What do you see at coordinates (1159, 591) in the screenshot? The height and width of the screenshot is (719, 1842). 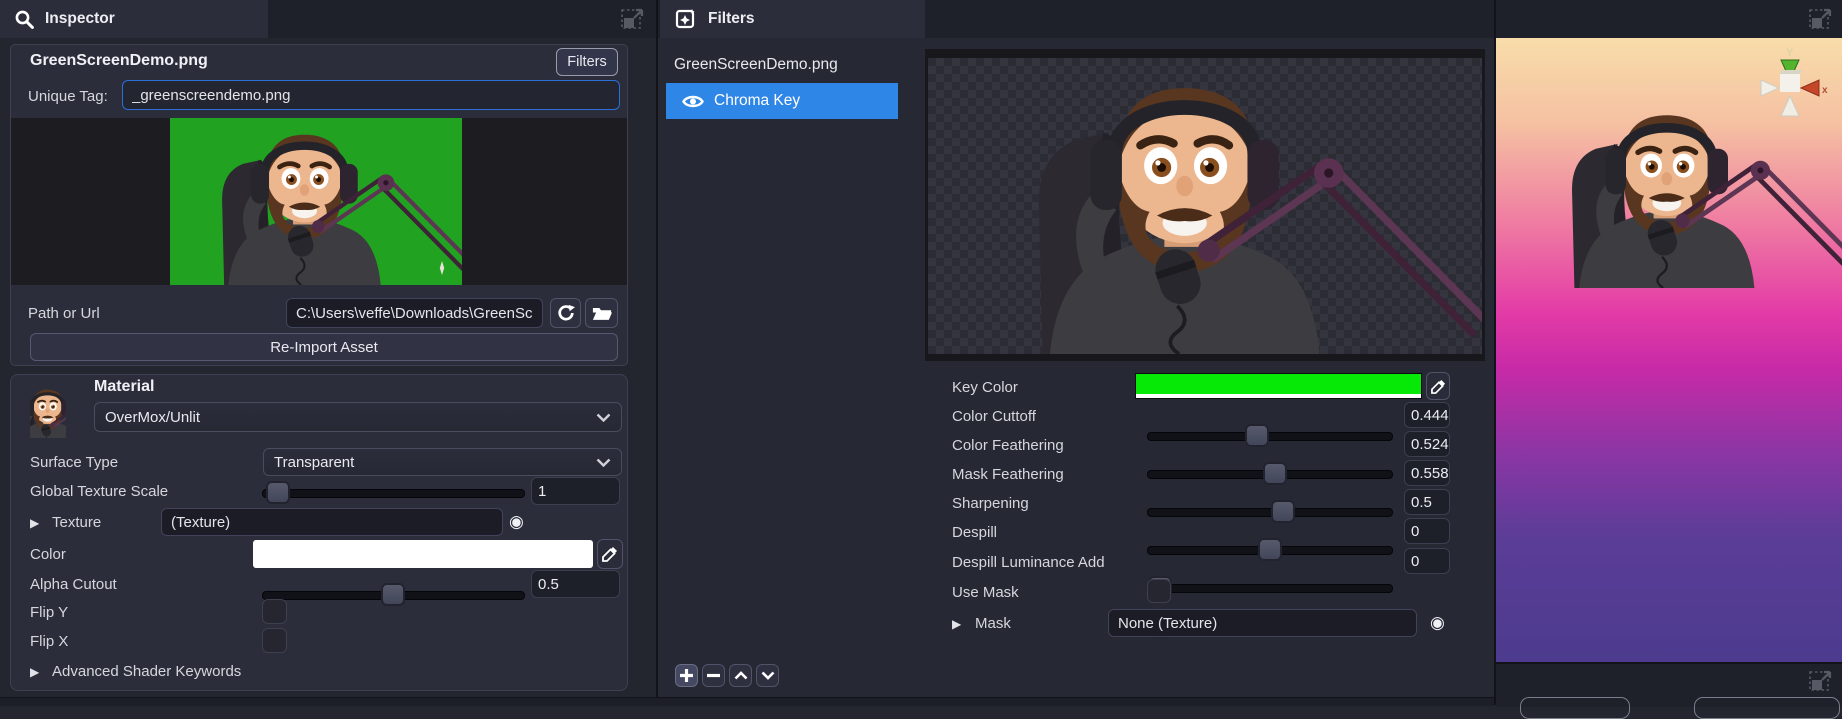 I see `use-mask-checkbox` at bounding box center [1159, 591].